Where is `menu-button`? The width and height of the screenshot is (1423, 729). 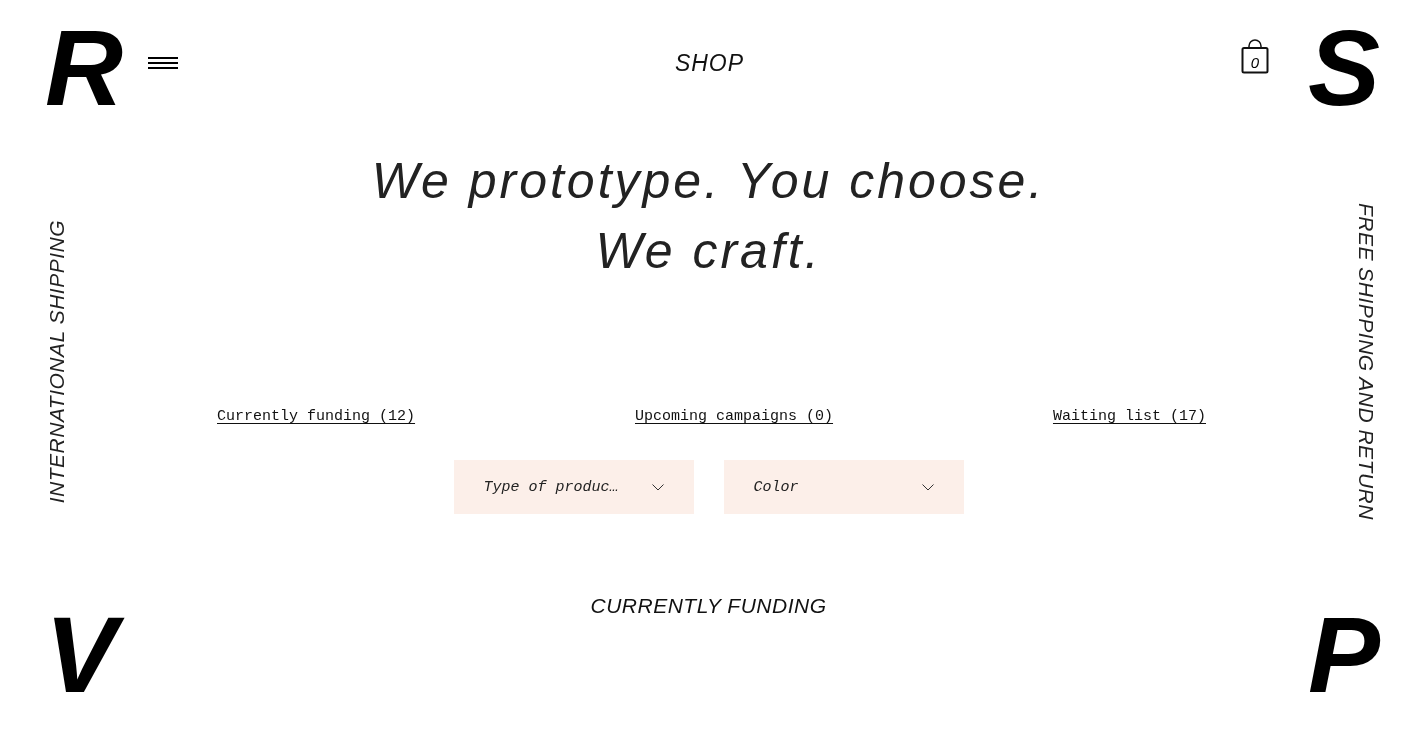 menu-button is located at coordinates (163, 63).